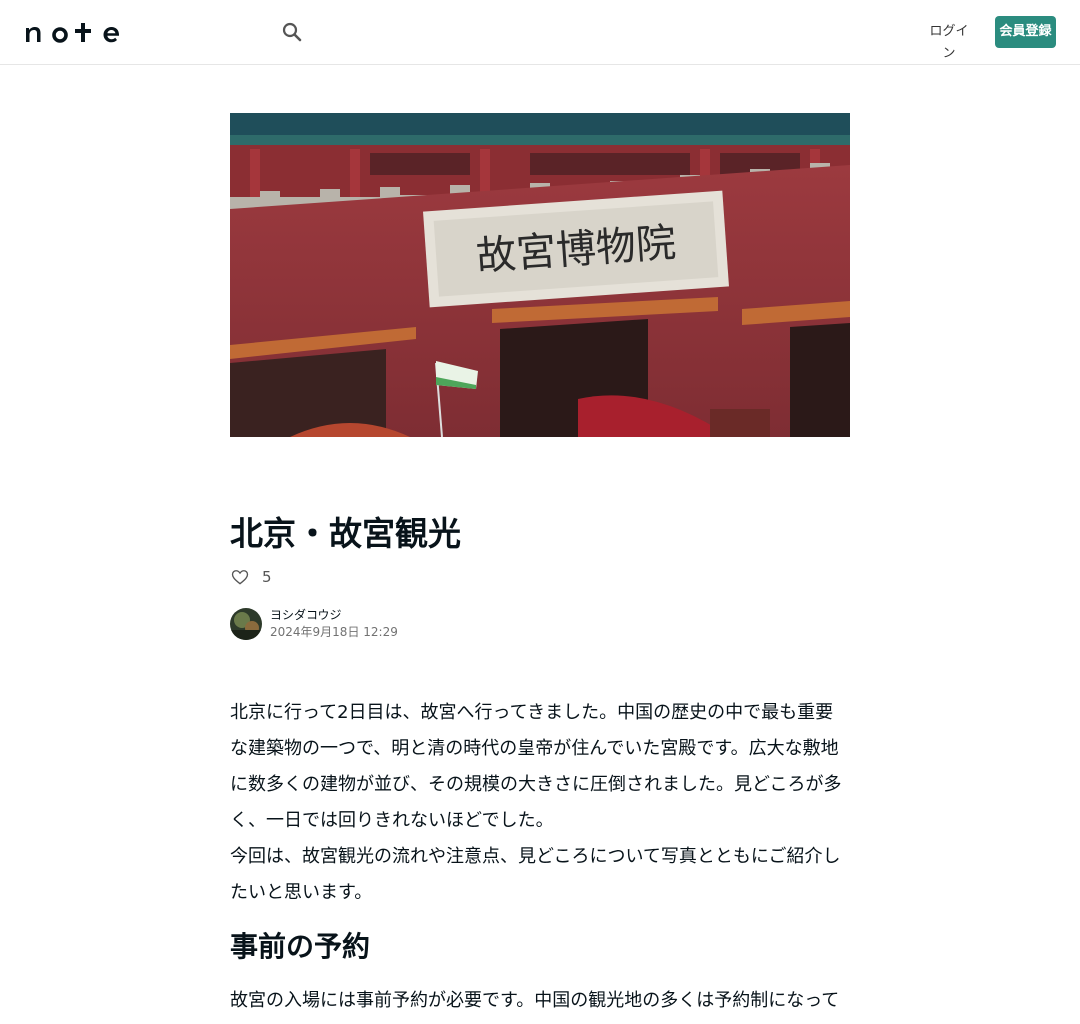 Image resolution: width=1080 pixels, height=1024 pixels. Describe the element at coordinates (540, 32) in the screenshot. I see `site-header: ログイン 会員登録` at that location.